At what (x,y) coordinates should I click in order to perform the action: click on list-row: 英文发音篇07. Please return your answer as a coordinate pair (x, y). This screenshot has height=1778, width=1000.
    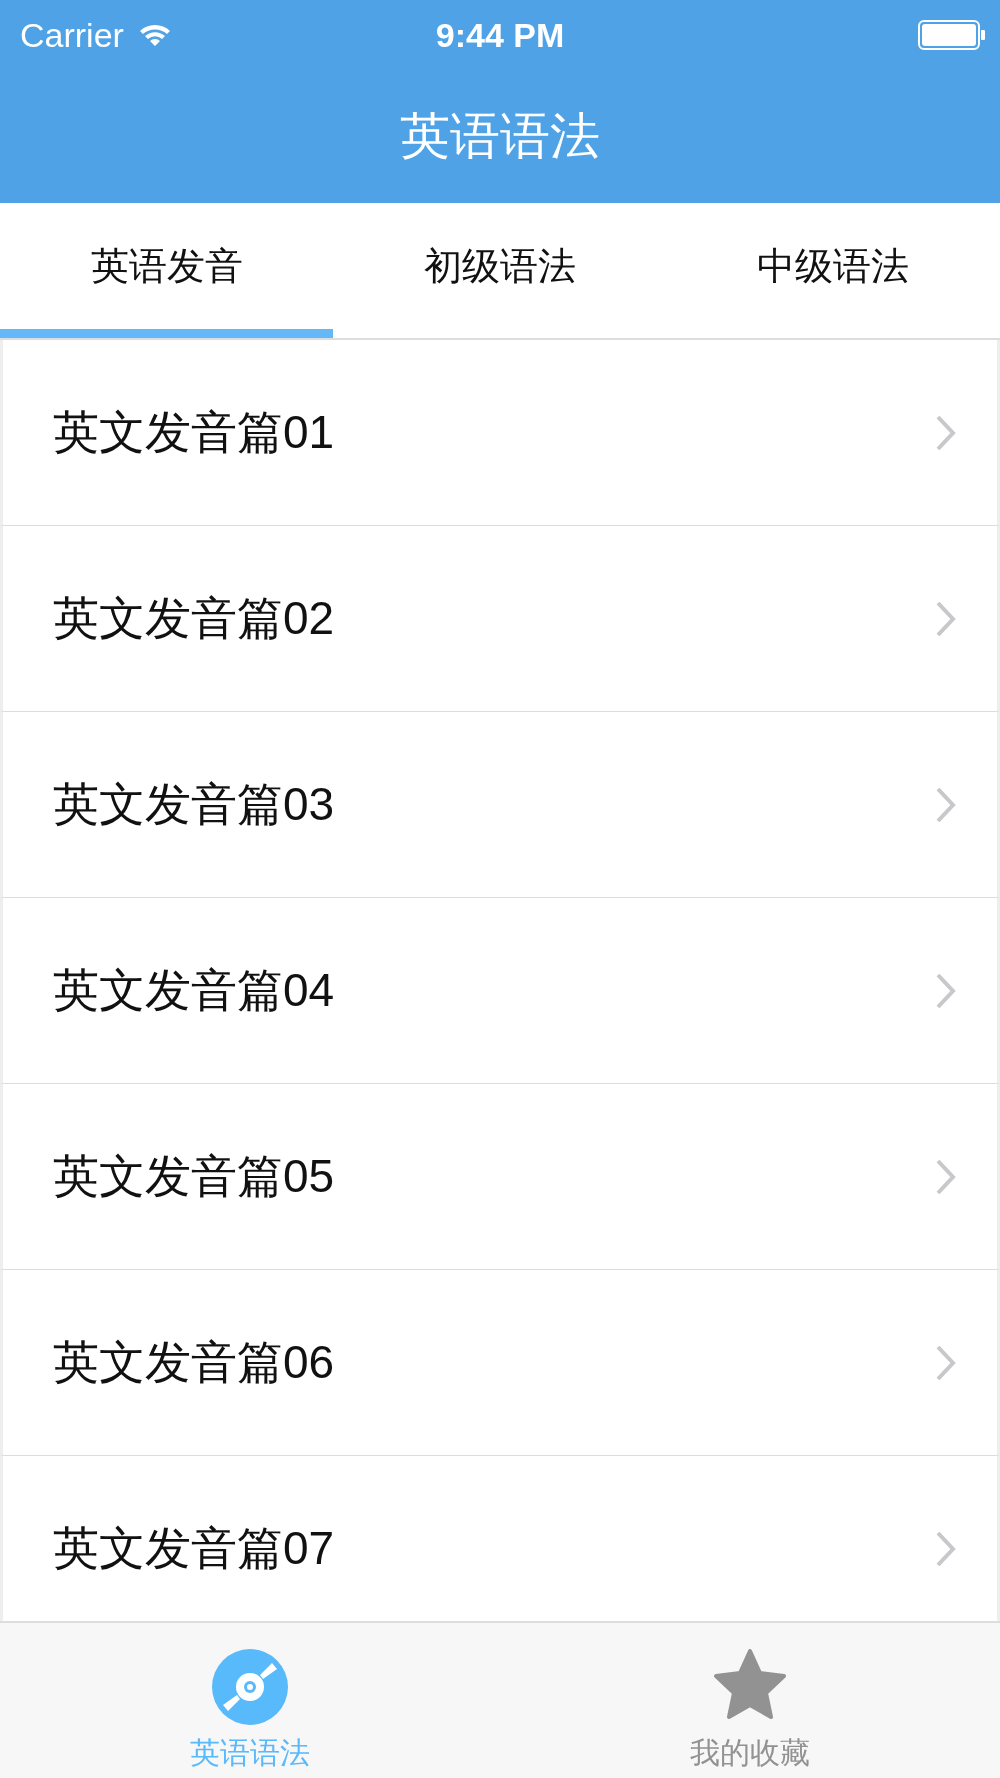
    Looking at the image, I should click on (500, 1538).